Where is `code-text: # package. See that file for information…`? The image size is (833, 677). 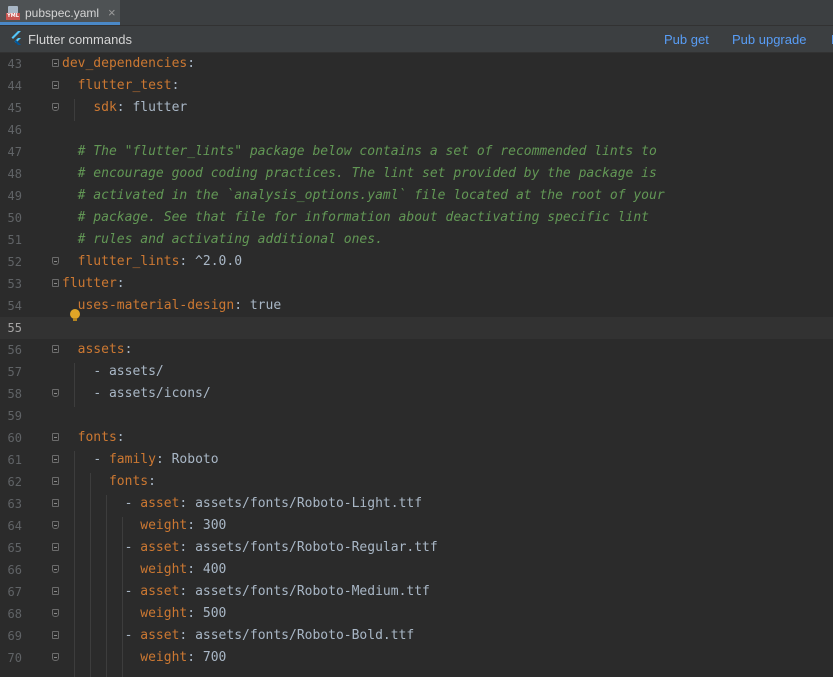 code-text: # package. See that file for information… is located at coordinates (355, 218).